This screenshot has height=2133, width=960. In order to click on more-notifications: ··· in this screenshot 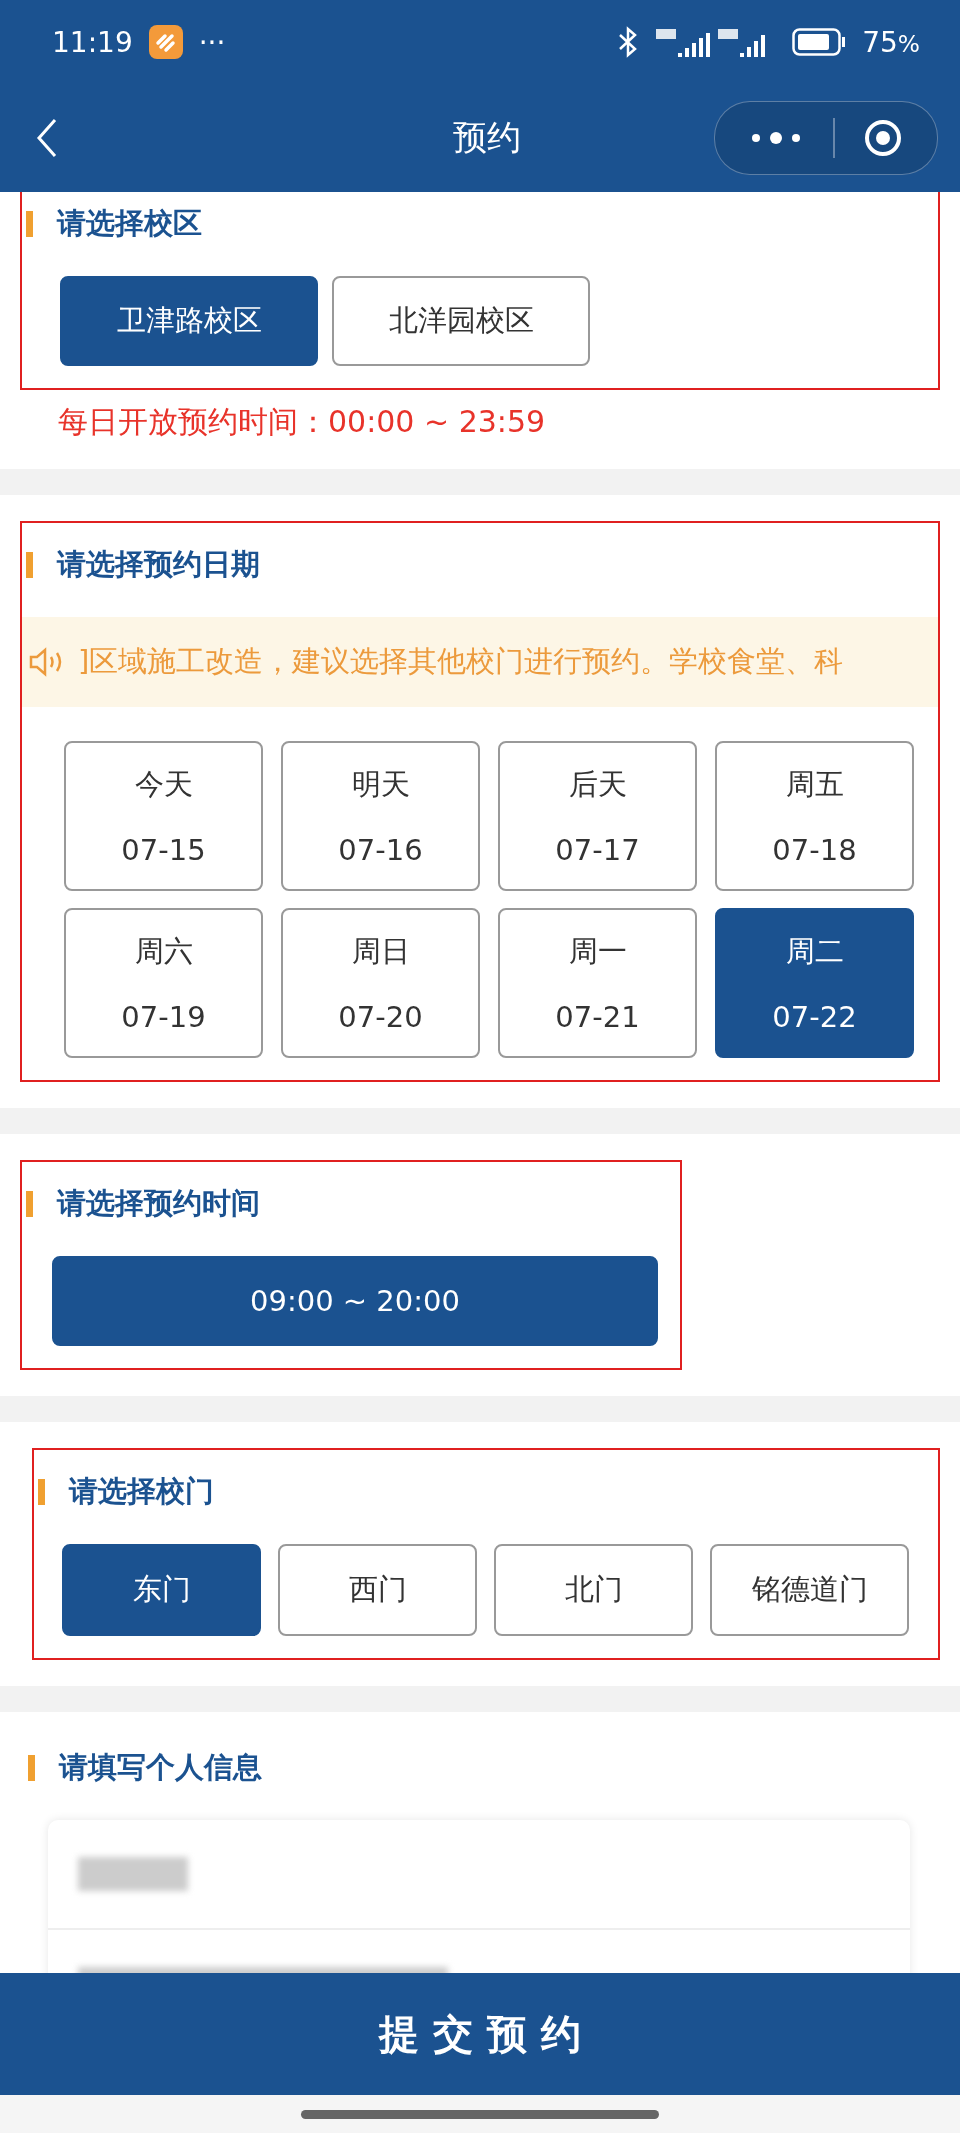, I will do `click(212, 42)`.